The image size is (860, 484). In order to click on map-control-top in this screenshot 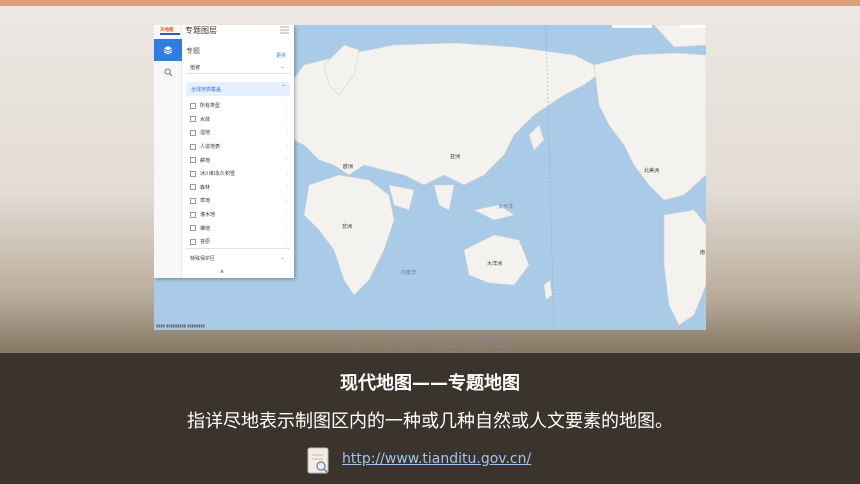, I will do `click(632, 26)`.